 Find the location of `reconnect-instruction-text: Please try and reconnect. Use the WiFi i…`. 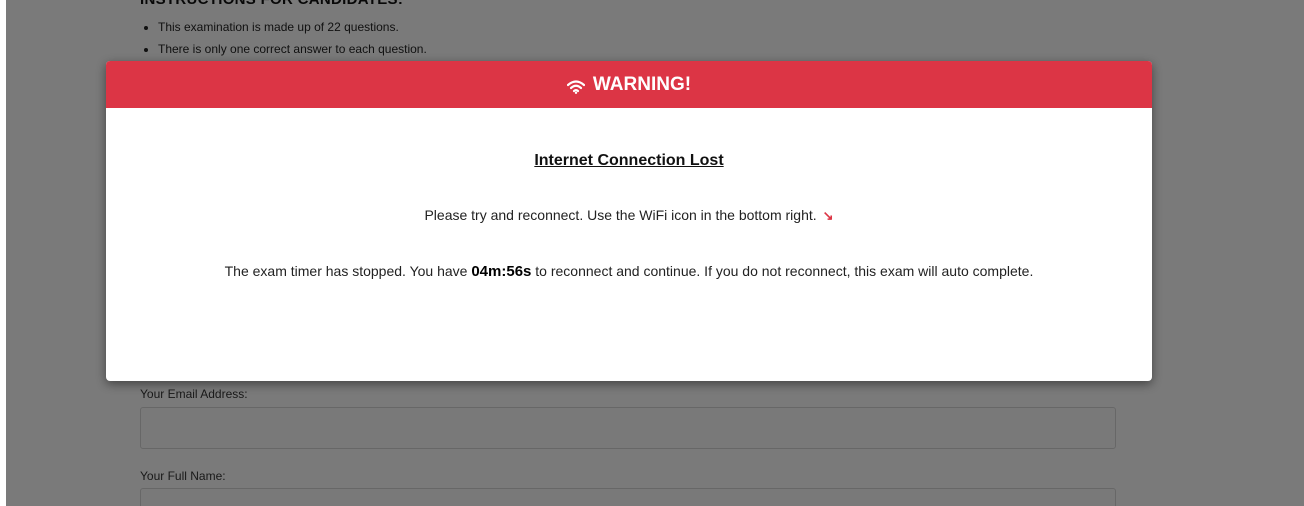

reconnect-instruction-text: Please try and reconnect. Use the WiFi i… is located at coordinates (620, 215).